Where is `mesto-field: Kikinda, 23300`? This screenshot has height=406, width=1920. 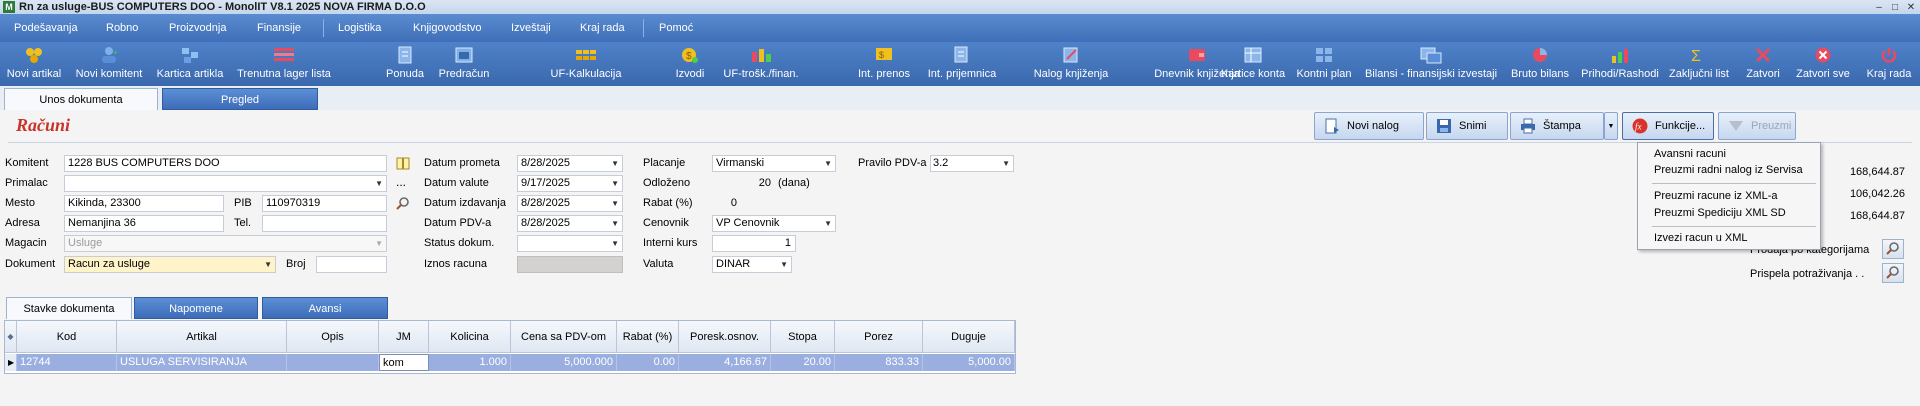 mesto-field: Kikinda, 23300 is located at coordinates (144, 203).